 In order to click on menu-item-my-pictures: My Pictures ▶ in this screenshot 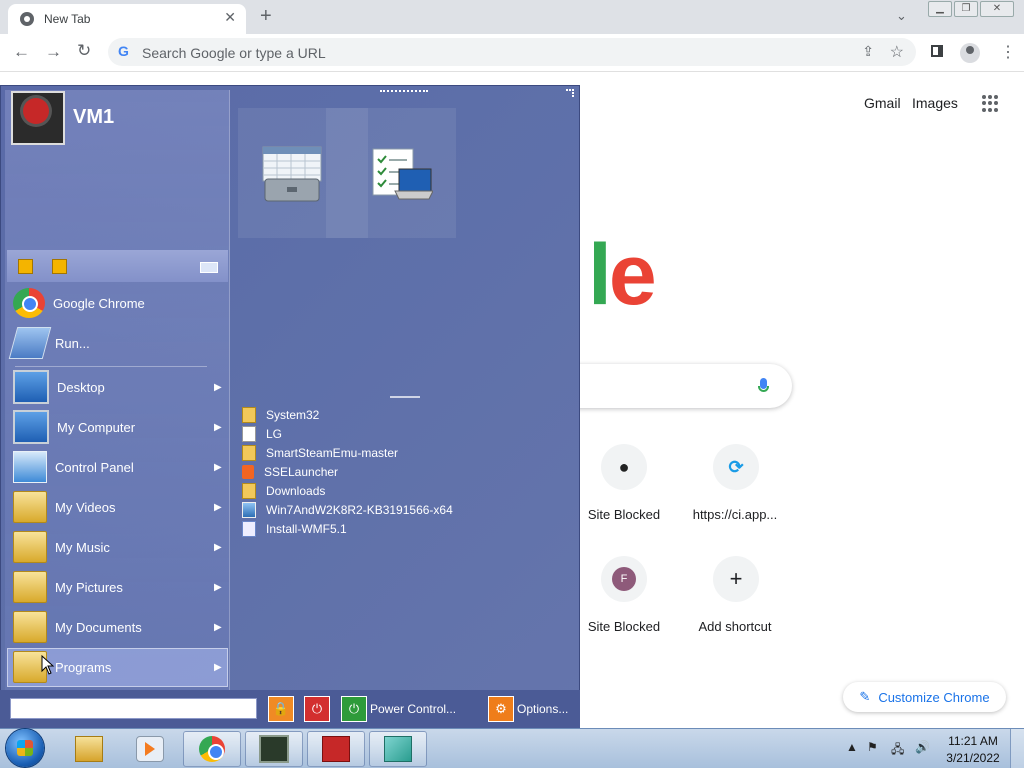, I will do `click(117, 587)`.